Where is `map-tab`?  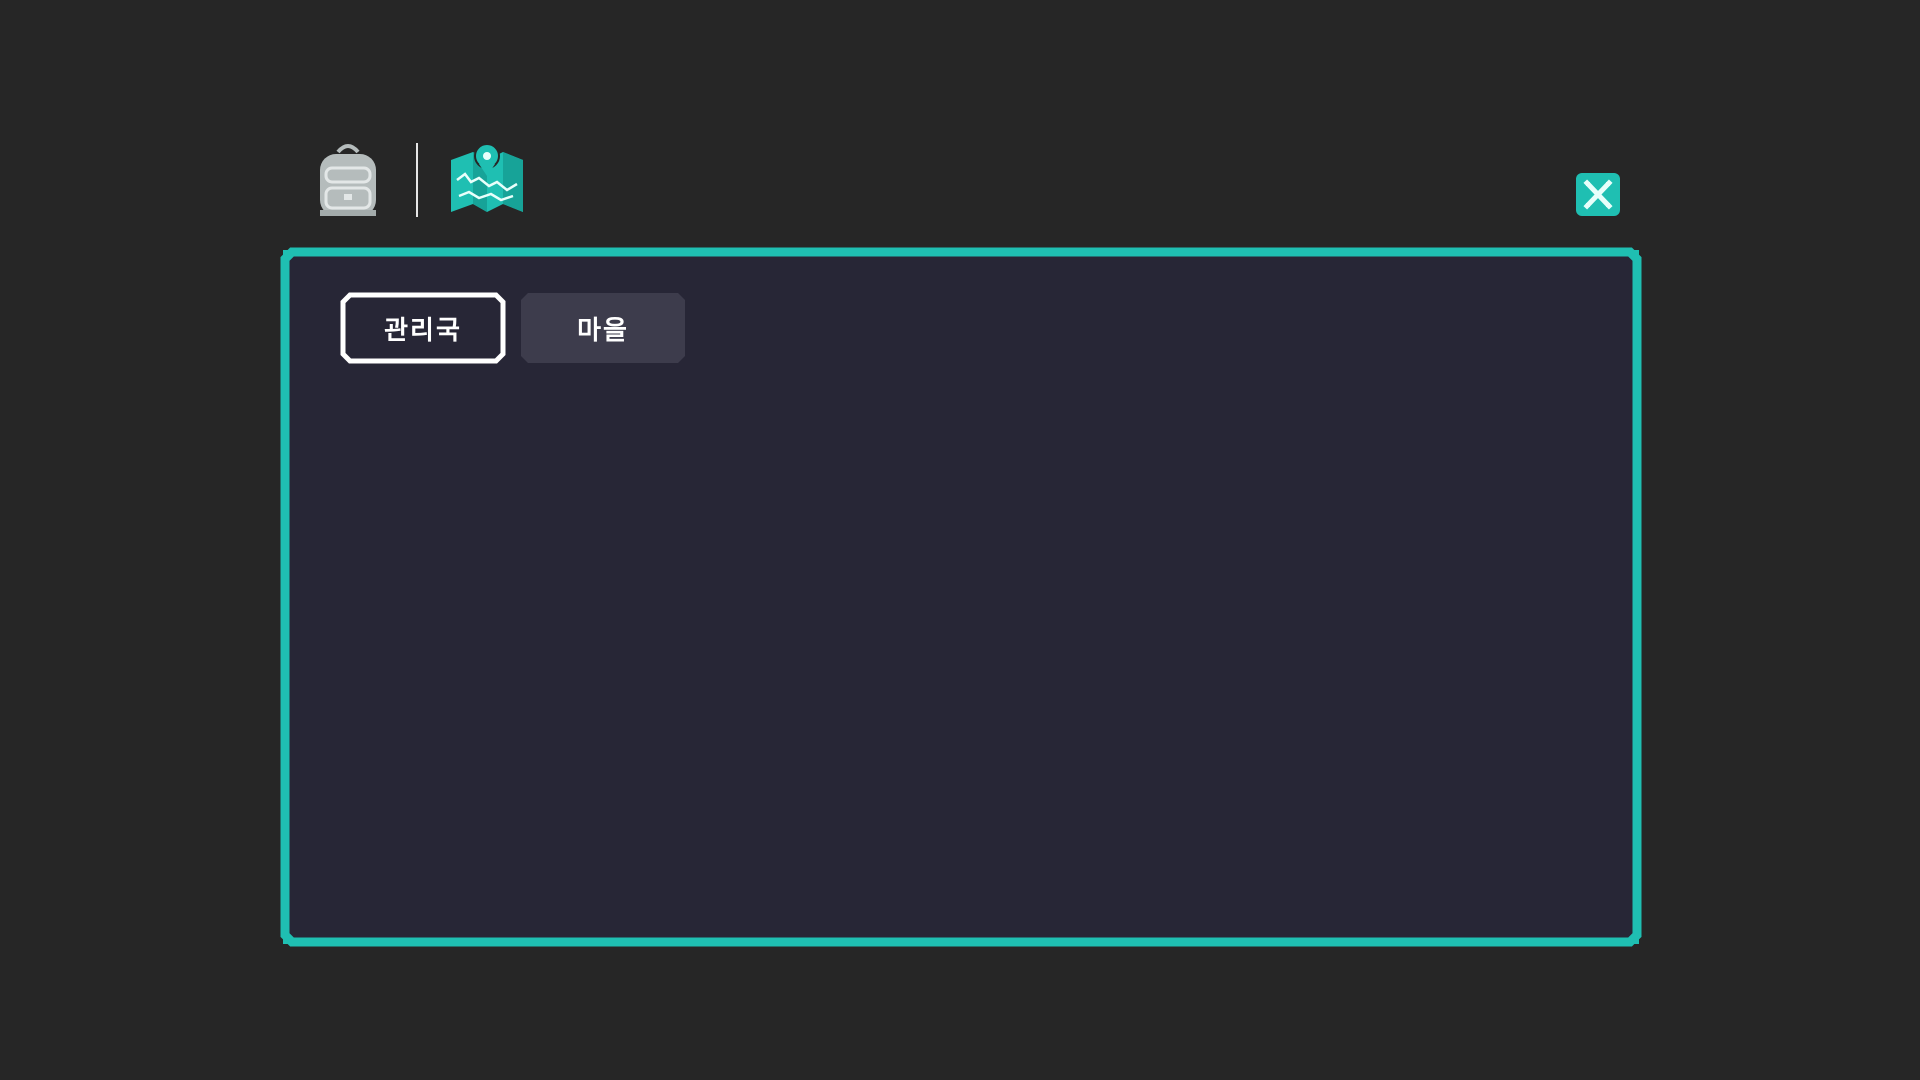 map-tab is located at coordinates (487, 179).